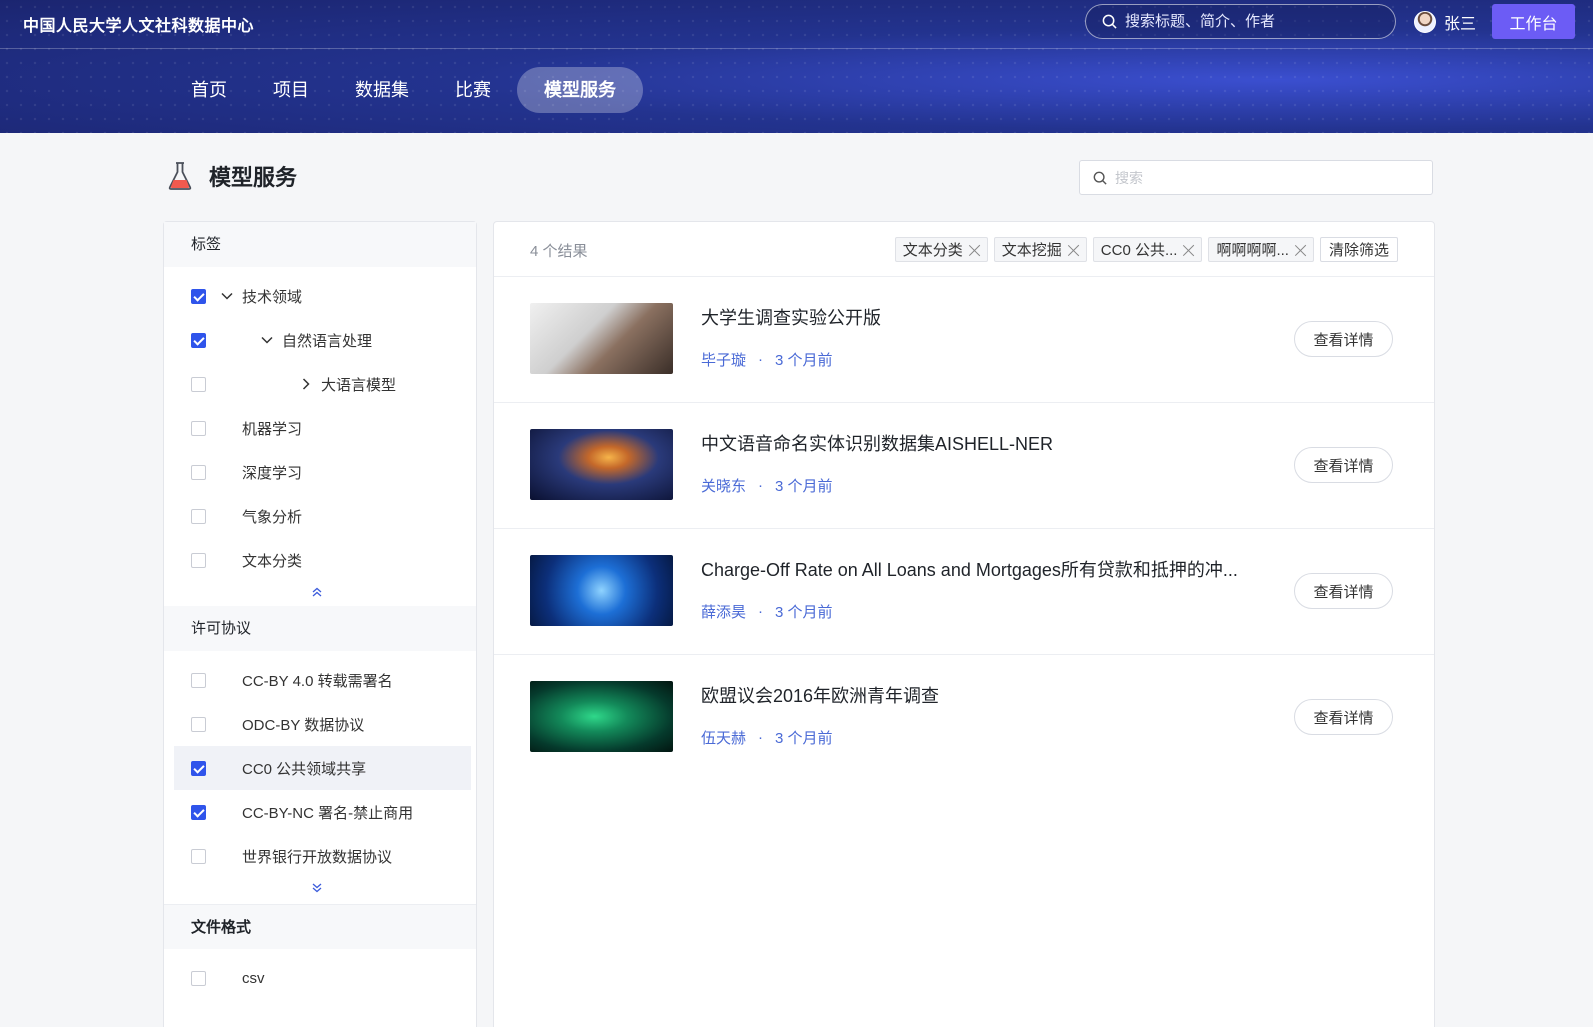  I want to click on tag-nlp: 自然语言处理, so click(320, 340).